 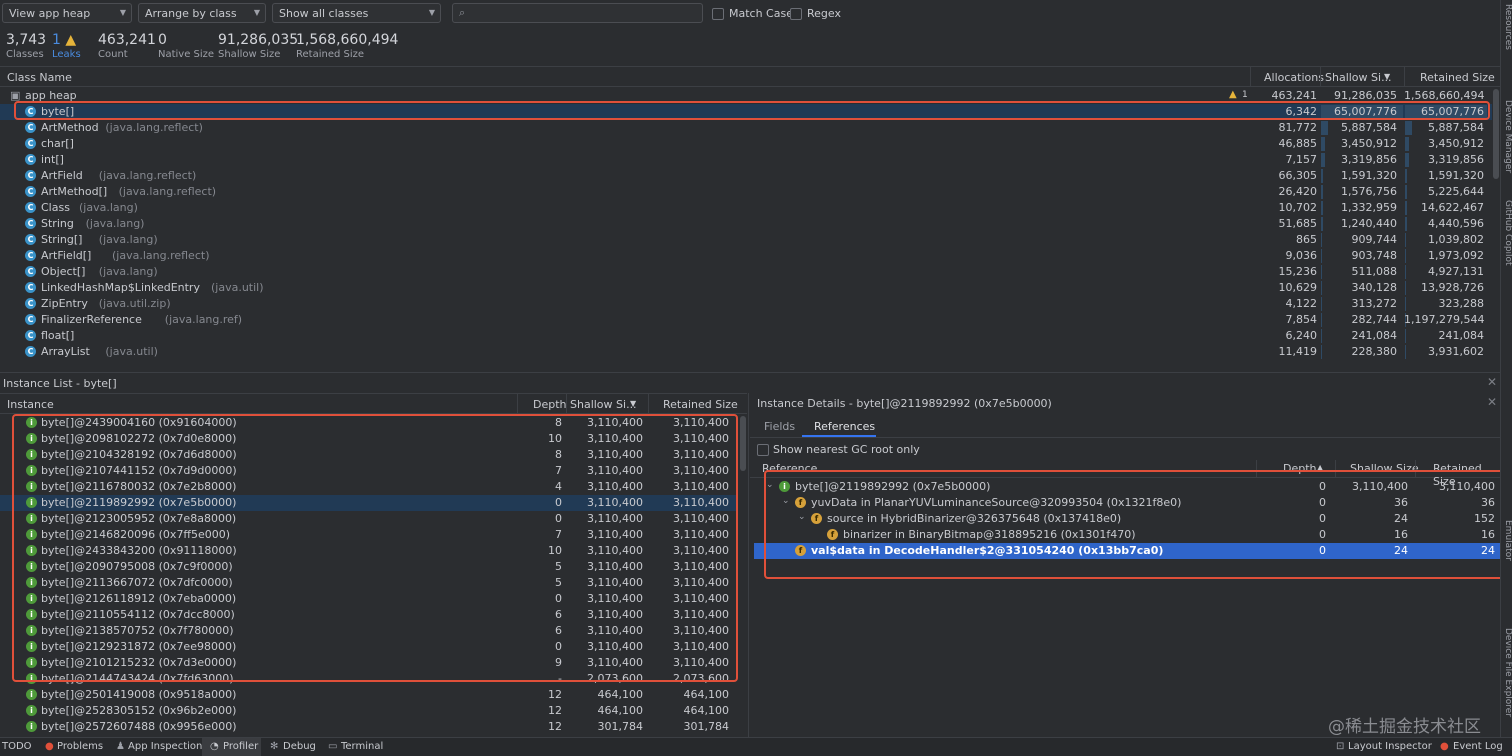 I want to click on tool-event-log: Event Log, so click(x=1478, y=746).